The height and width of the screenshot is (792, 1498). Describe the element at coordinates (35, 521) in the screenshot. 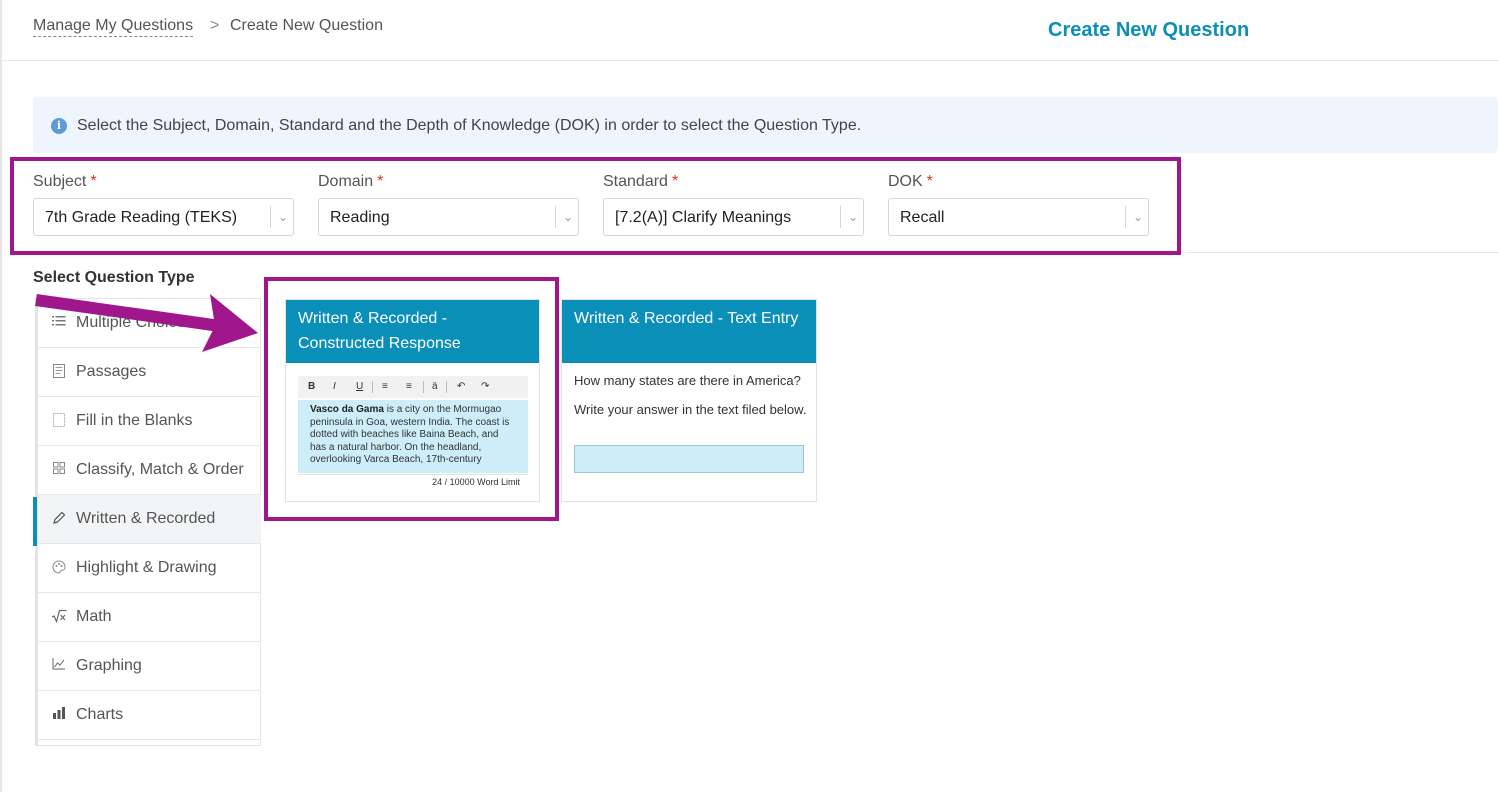

I see `active-indicator` at that location.